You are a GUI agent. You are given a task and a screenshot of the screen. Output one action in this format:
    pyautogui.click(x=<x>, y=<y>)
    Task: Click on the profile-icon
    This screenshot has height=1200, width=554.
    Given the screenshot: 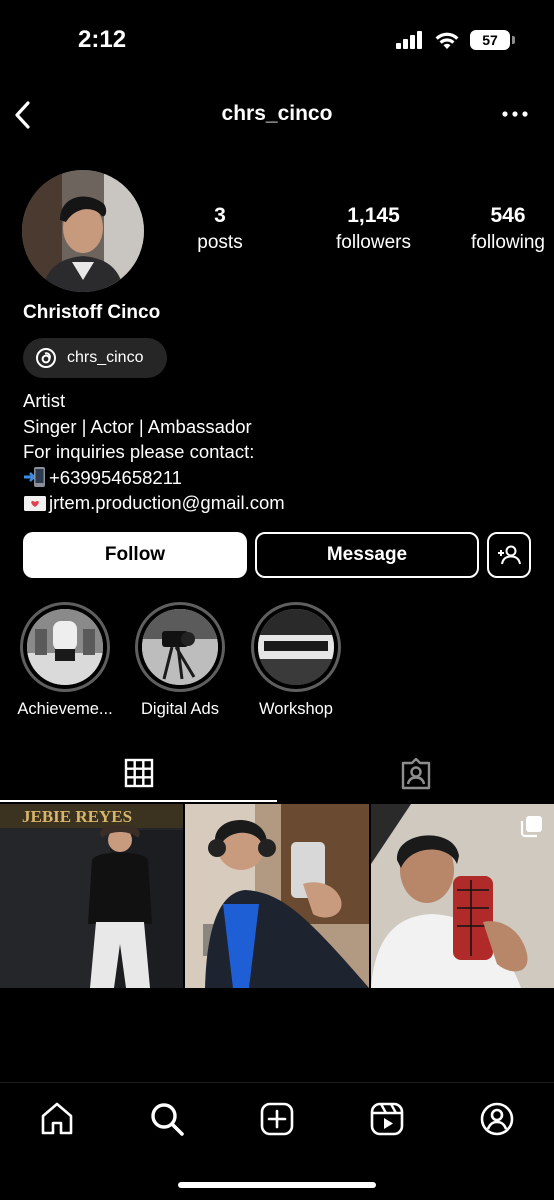 What is the action you would take?
    pyautogui.click(x=497, y=1119)
    